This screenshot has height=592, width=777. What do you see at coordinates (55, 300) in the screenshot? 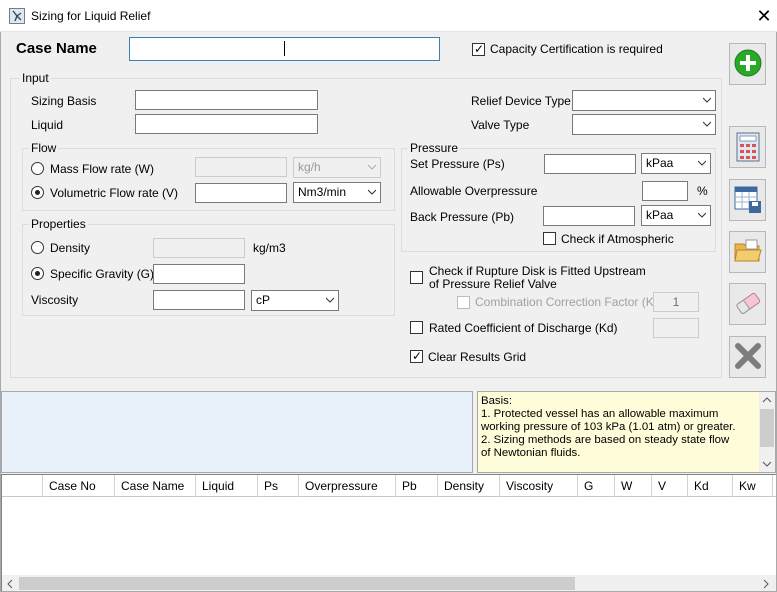
I see `viscosity-label: Viscosity` at bounding box center [55, 300].